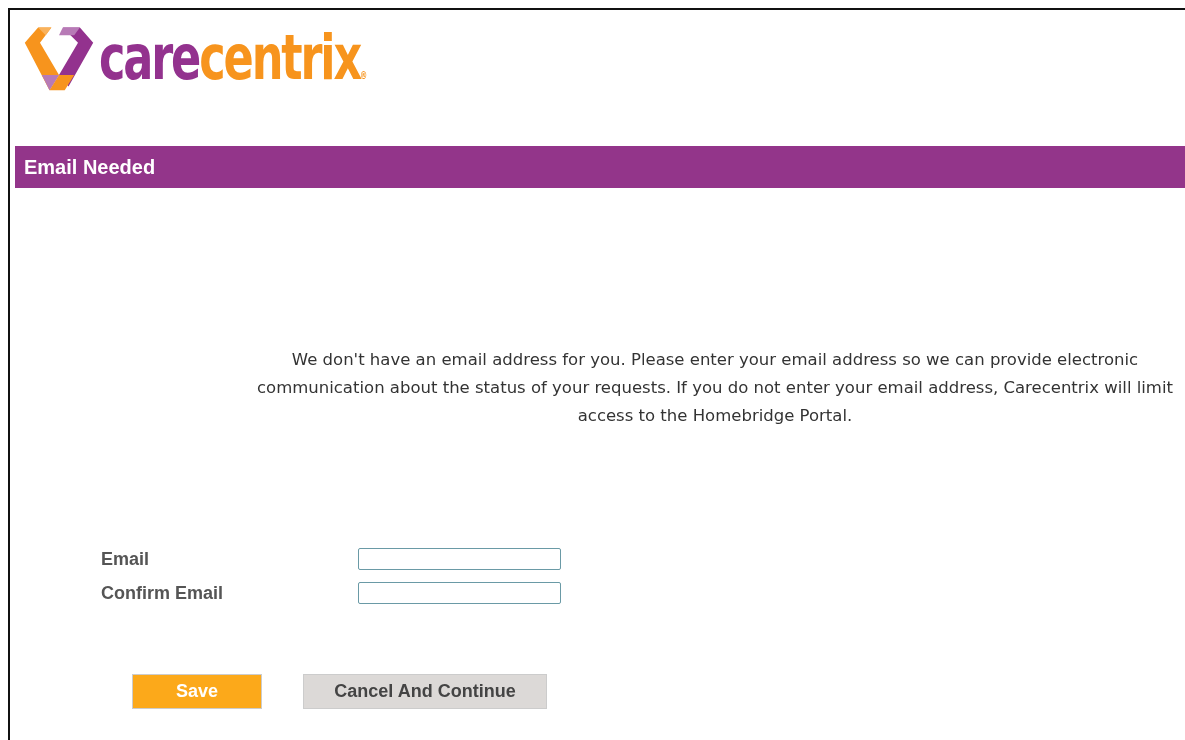 This screenshot has height=740, width=1185. Describe the element at coordinates (126, 559) in the screenshot. I see `field-label: Email` at that location.